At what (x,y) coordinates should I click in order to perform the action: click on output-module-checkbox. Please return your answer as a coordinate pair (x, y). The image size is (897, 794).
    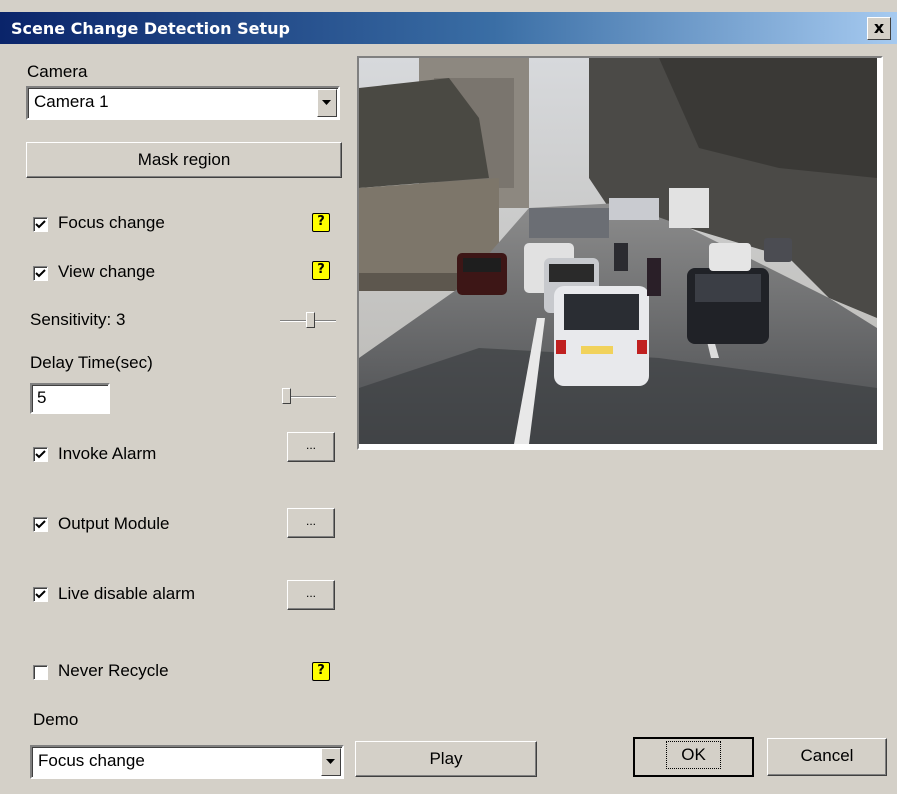
    Looking at the image, I should click on (40, 524).